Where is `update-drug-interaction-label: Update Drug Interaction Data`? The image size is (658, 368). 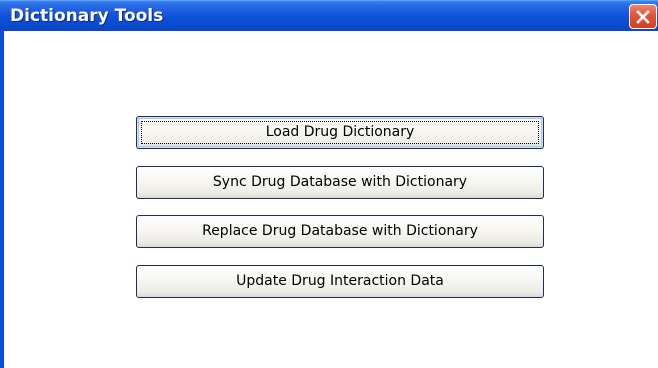 update-drug-interaction-label: Update Drug Interaction Data is located at coordinates (340, 281).